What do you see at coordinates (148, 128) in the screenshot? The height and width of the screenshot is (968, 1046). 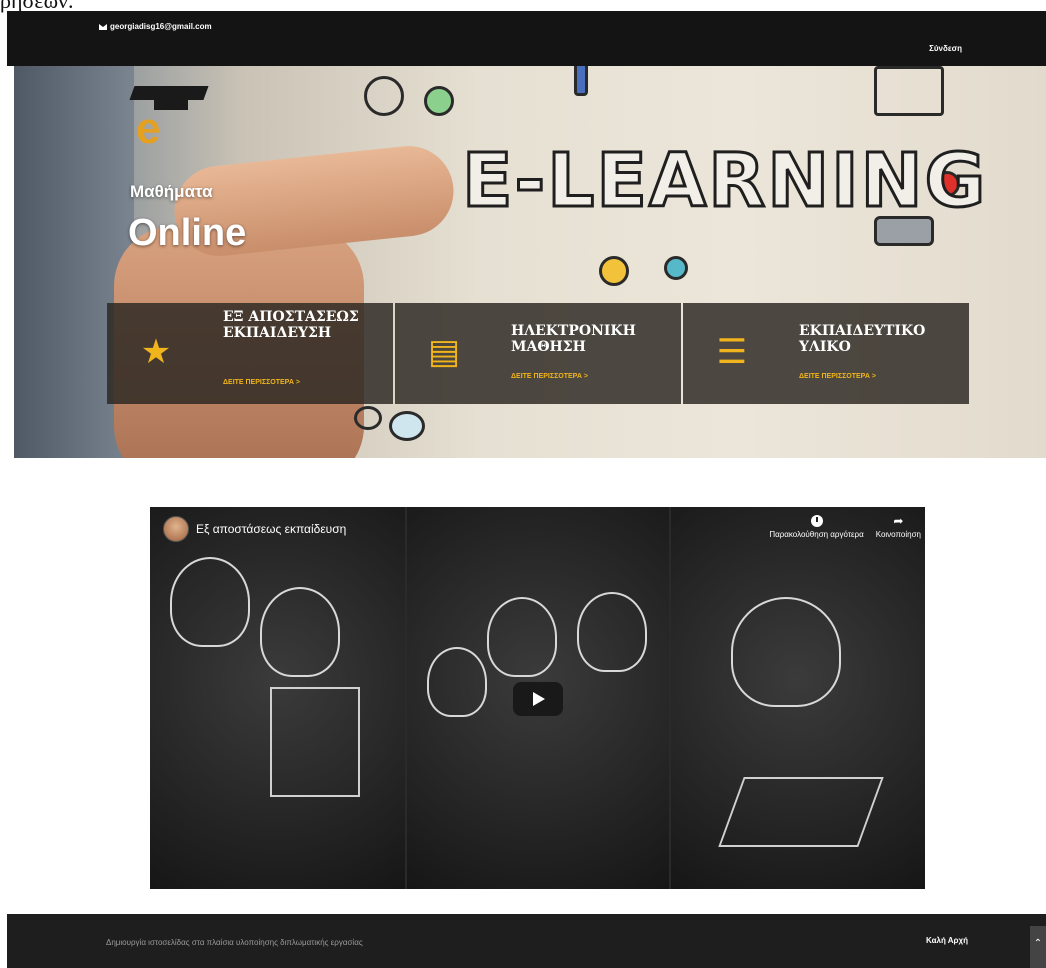 I see `logo-letter-e: e` at bounding box center [148, 128].